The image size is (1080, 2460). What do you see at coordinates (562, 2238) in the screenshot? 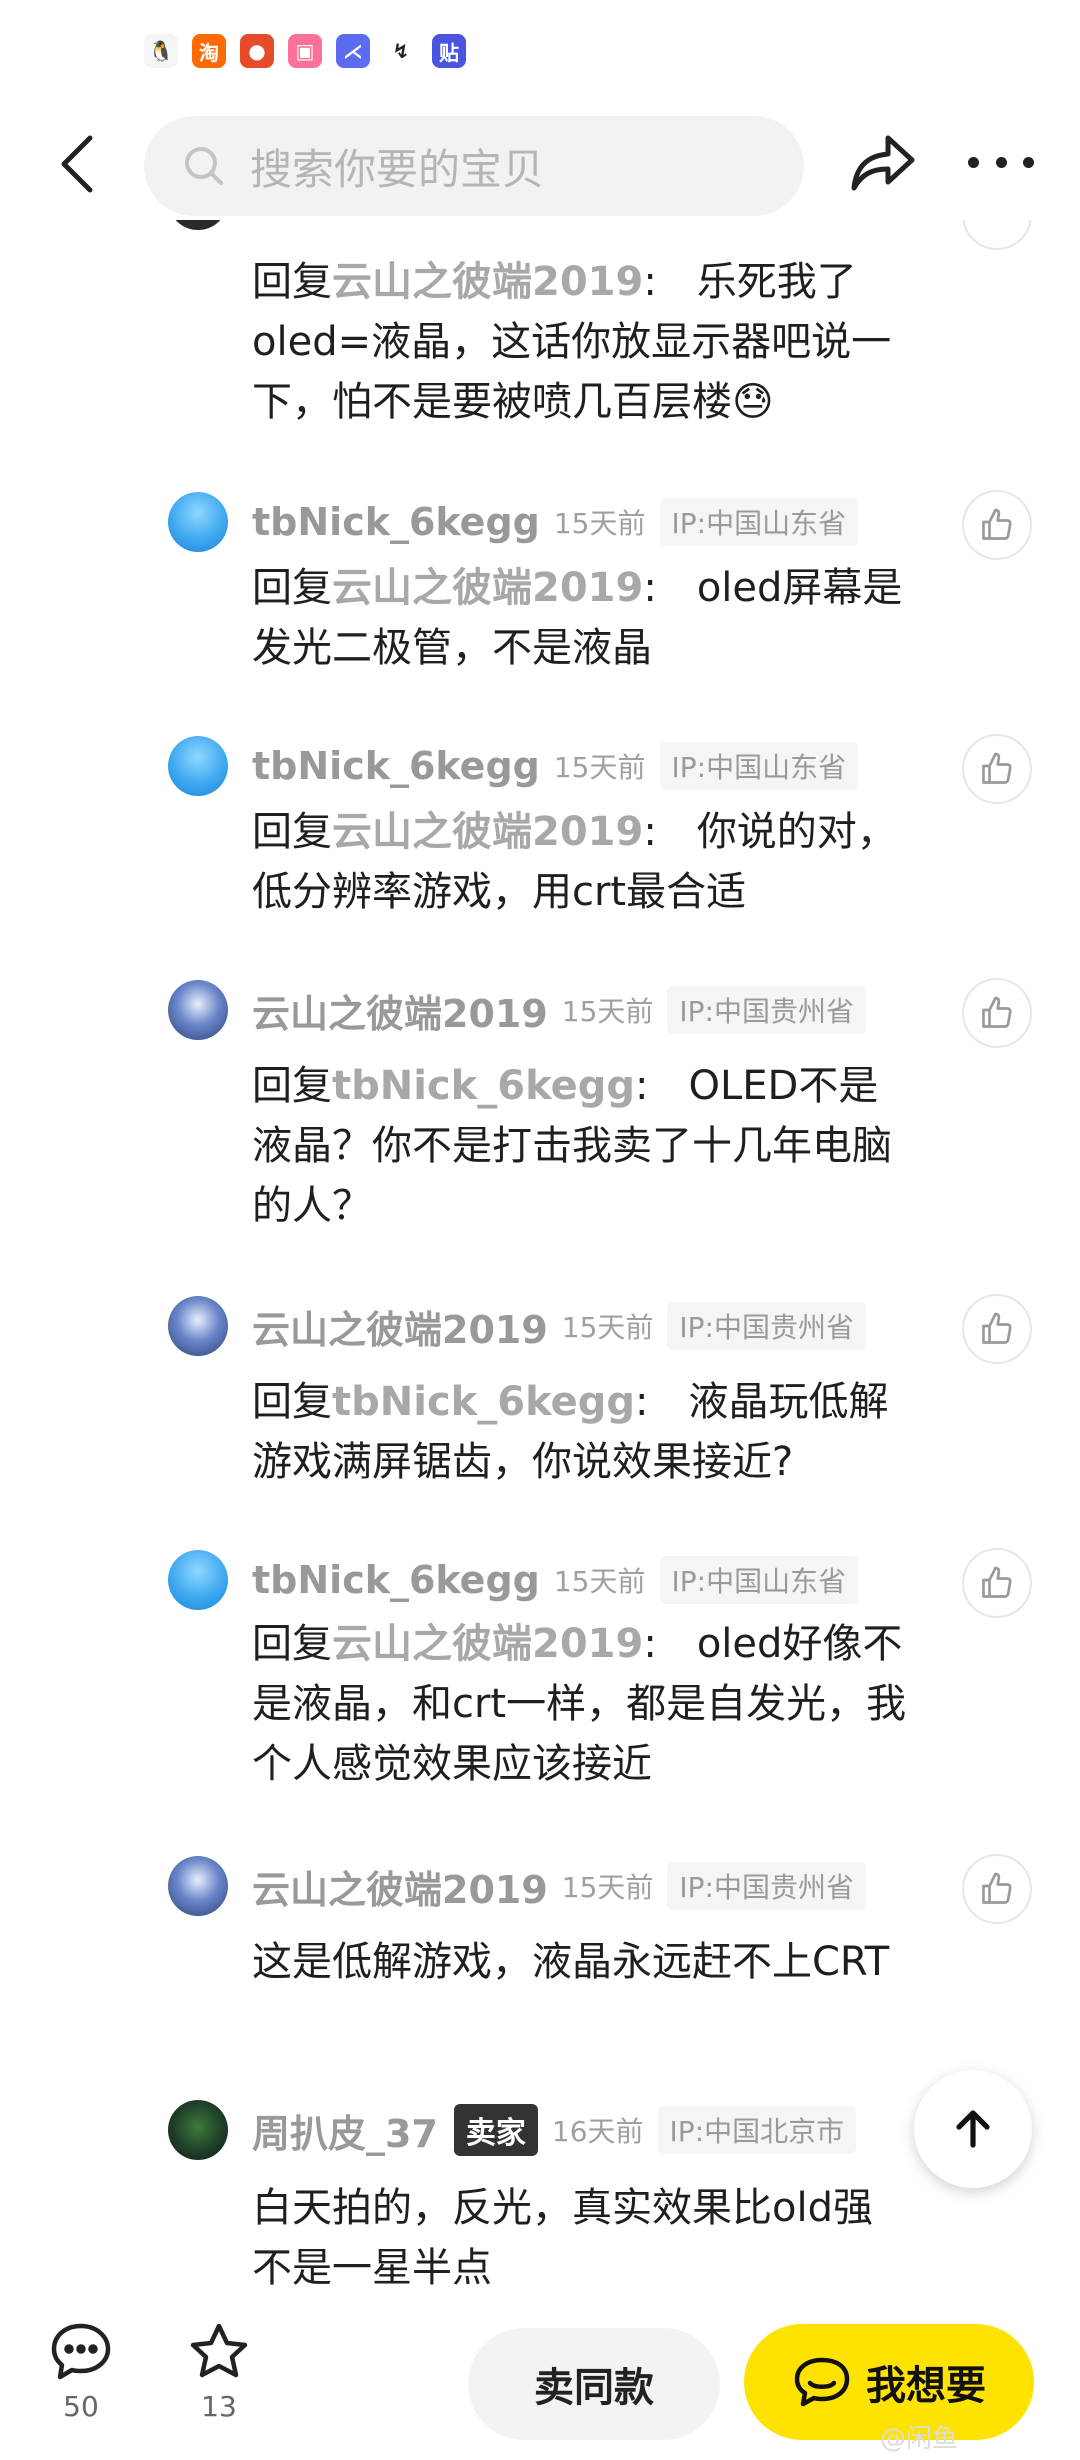
I see `comment-text: 白天拍的，反光，真实效果比old强不是一星半点` at bounding box center [562, 2238].